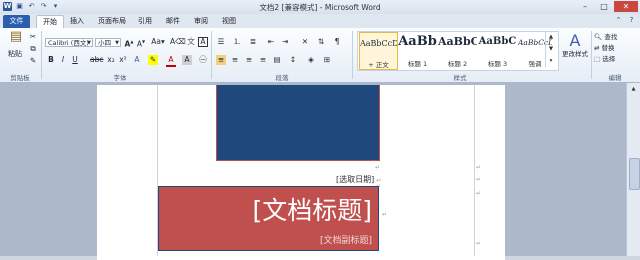 This screenshot has width=640, height=260. Describe the element at coordinates (631, 20) in the screenshot. I see `help-icon: ?` at that location.